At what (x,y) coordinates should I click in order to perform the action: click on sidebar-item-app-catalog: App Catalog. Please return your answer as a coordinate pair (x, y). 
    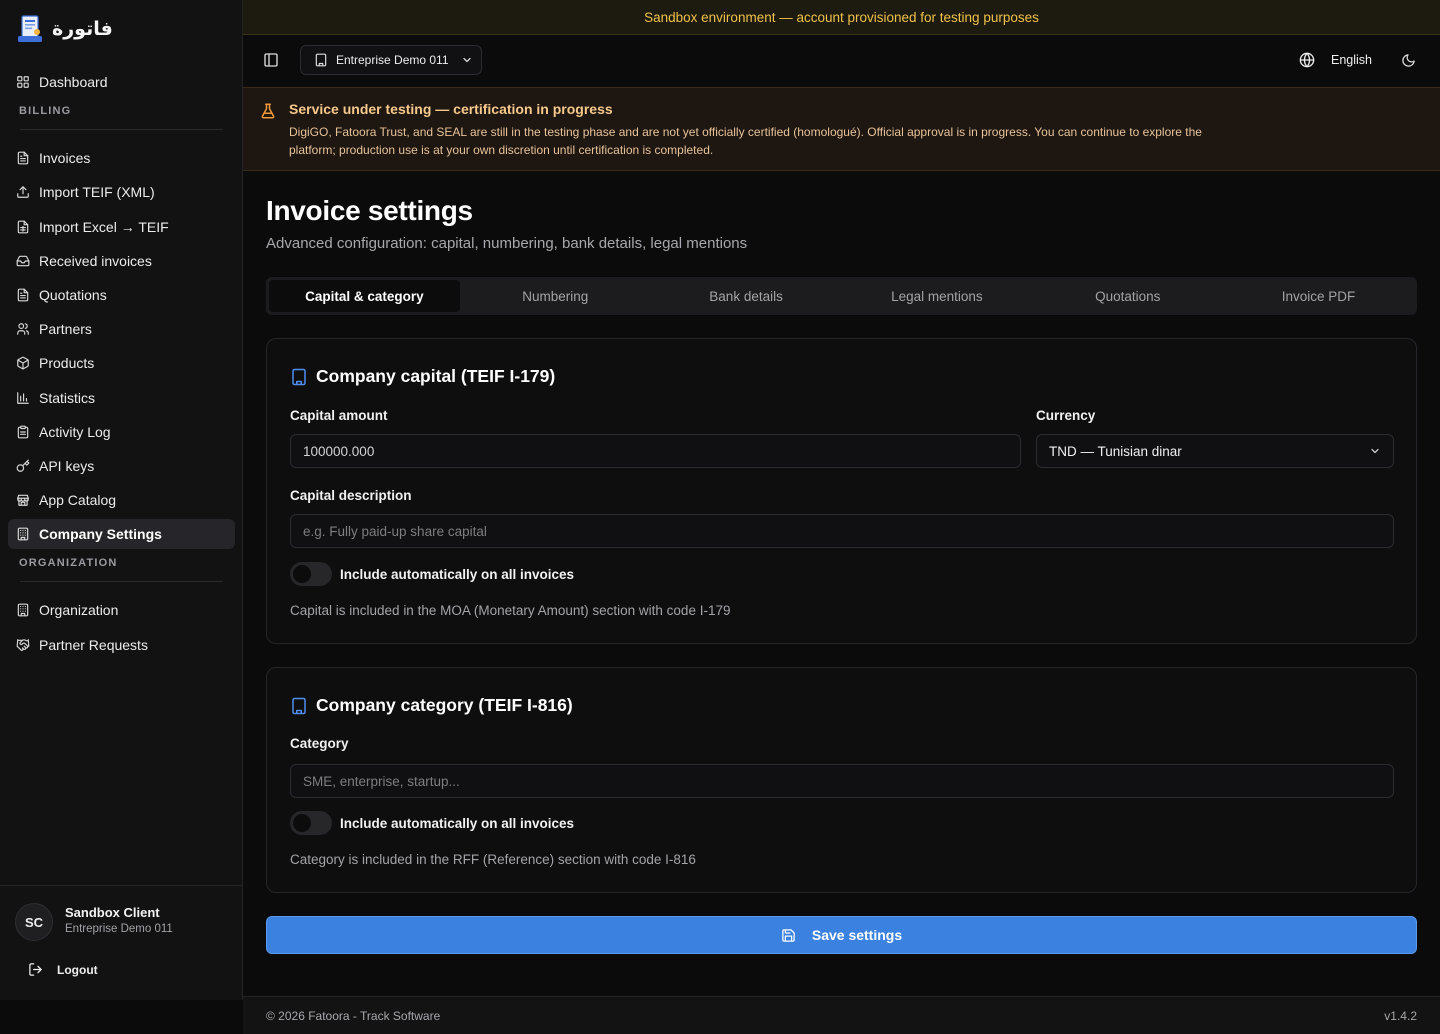
    Looking at the image, I should click on (121, 500).